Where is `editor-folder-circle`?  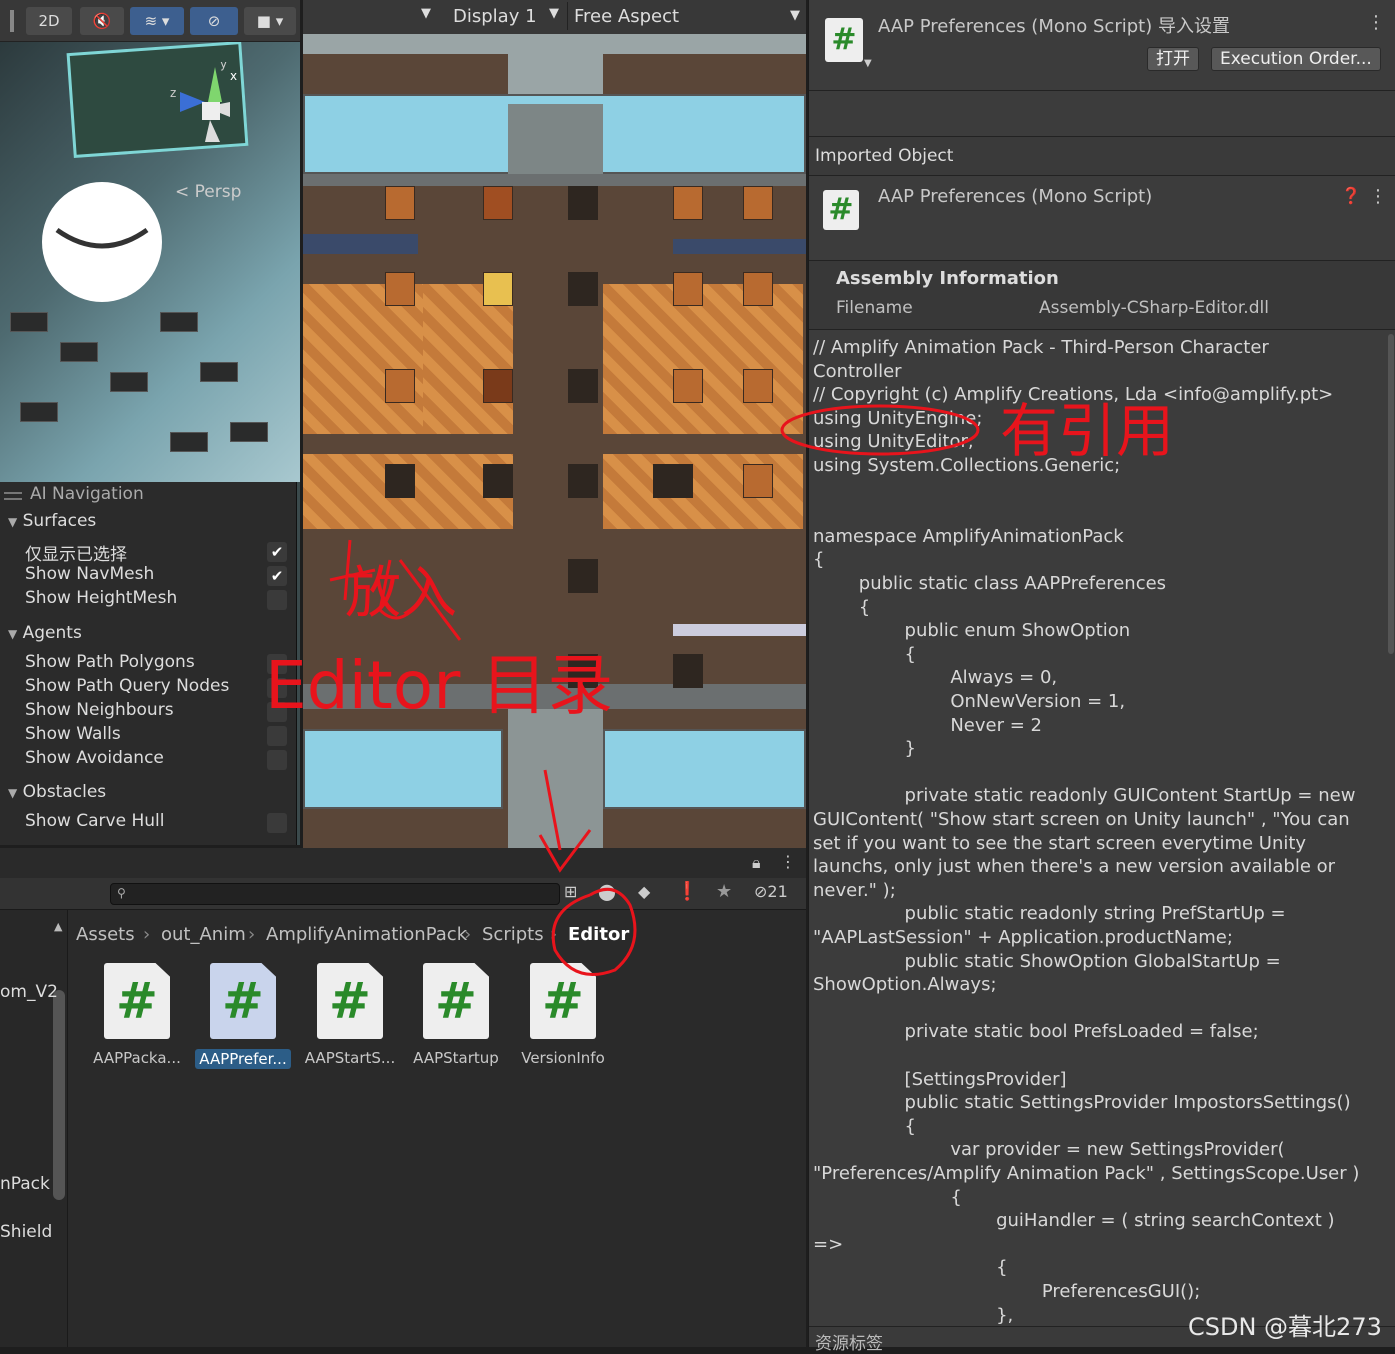
editor-folder-circle is located at coordinates (594, 931).